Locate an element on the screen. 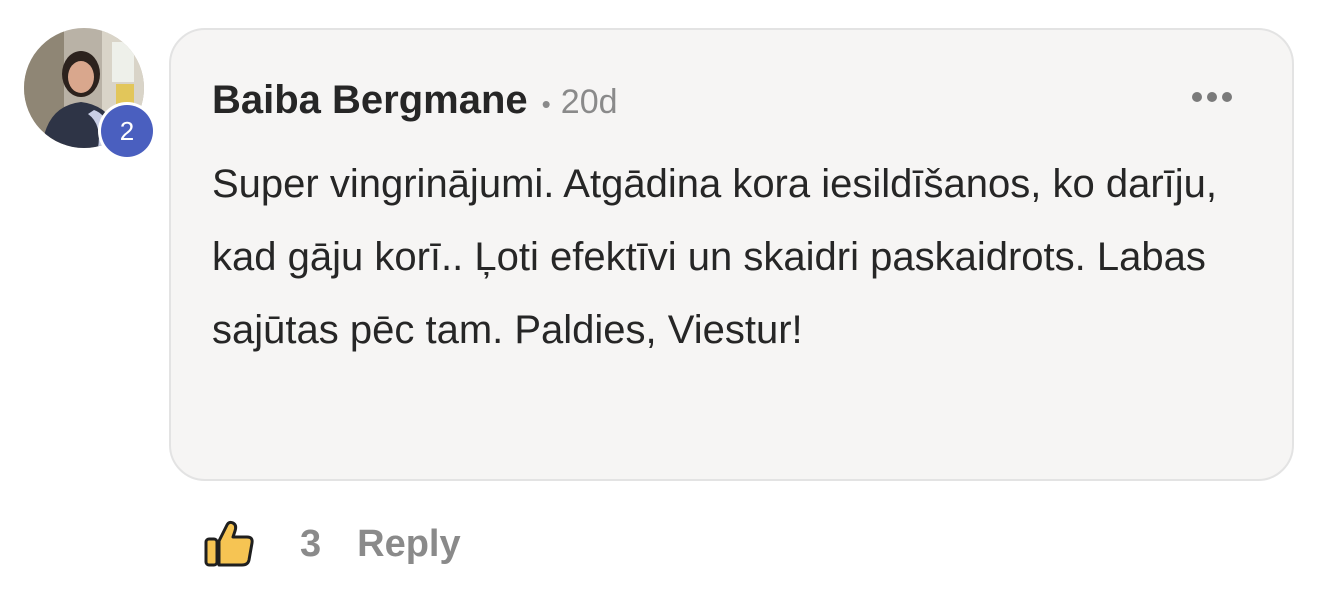 The height and width of the screenshot is (601, 1320). comment-timestamp: 20d is located at coordinates (589, 102).